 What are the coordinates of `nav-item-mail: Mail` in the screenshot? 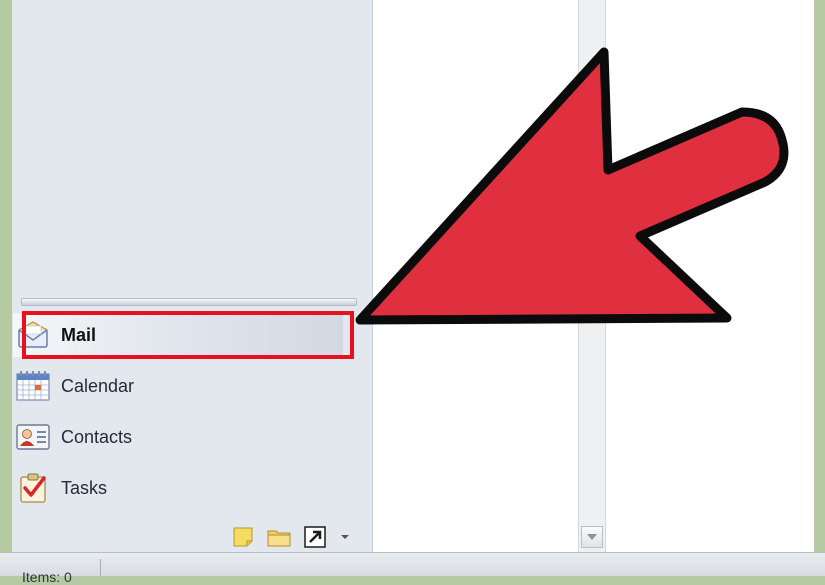 It's located at (178, 335).